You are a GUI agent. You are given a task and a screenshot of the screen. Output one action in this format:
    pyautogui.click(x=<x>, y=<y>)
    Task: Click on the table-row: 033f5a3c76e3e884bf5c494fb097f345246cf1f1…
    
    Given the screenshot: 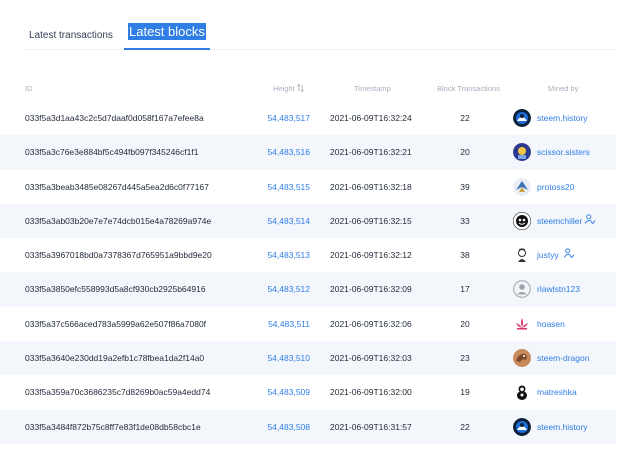 What is the action you would take?
    pyautogui.click(x=308, y=152)
    